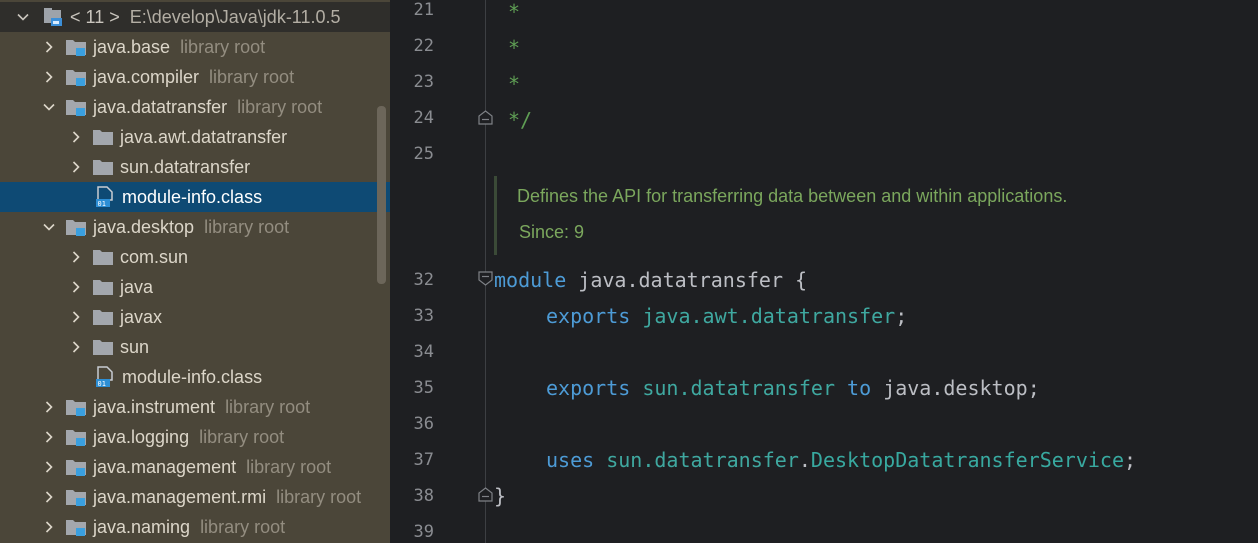  I want to click on tree-item-module-info-selected: 01 module-info.class, so click(195, 197).